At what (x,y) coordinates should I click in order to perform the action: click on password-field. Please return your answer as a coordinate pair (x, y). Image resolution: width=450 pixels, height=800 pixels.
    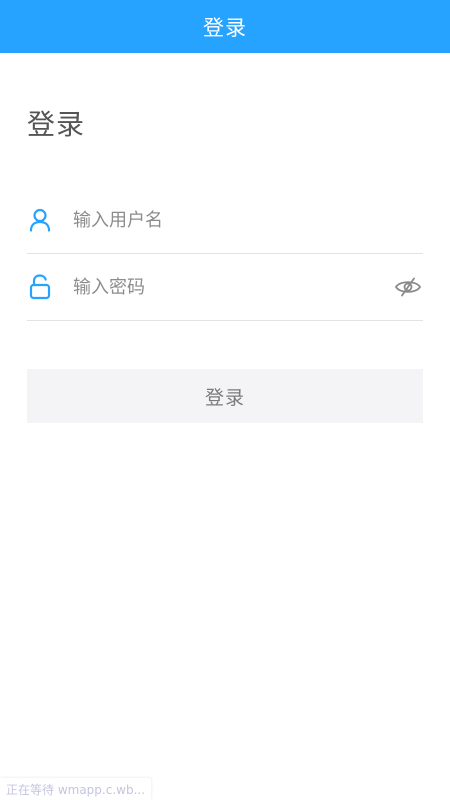
    Looking at the image, I should click on (225, 287).